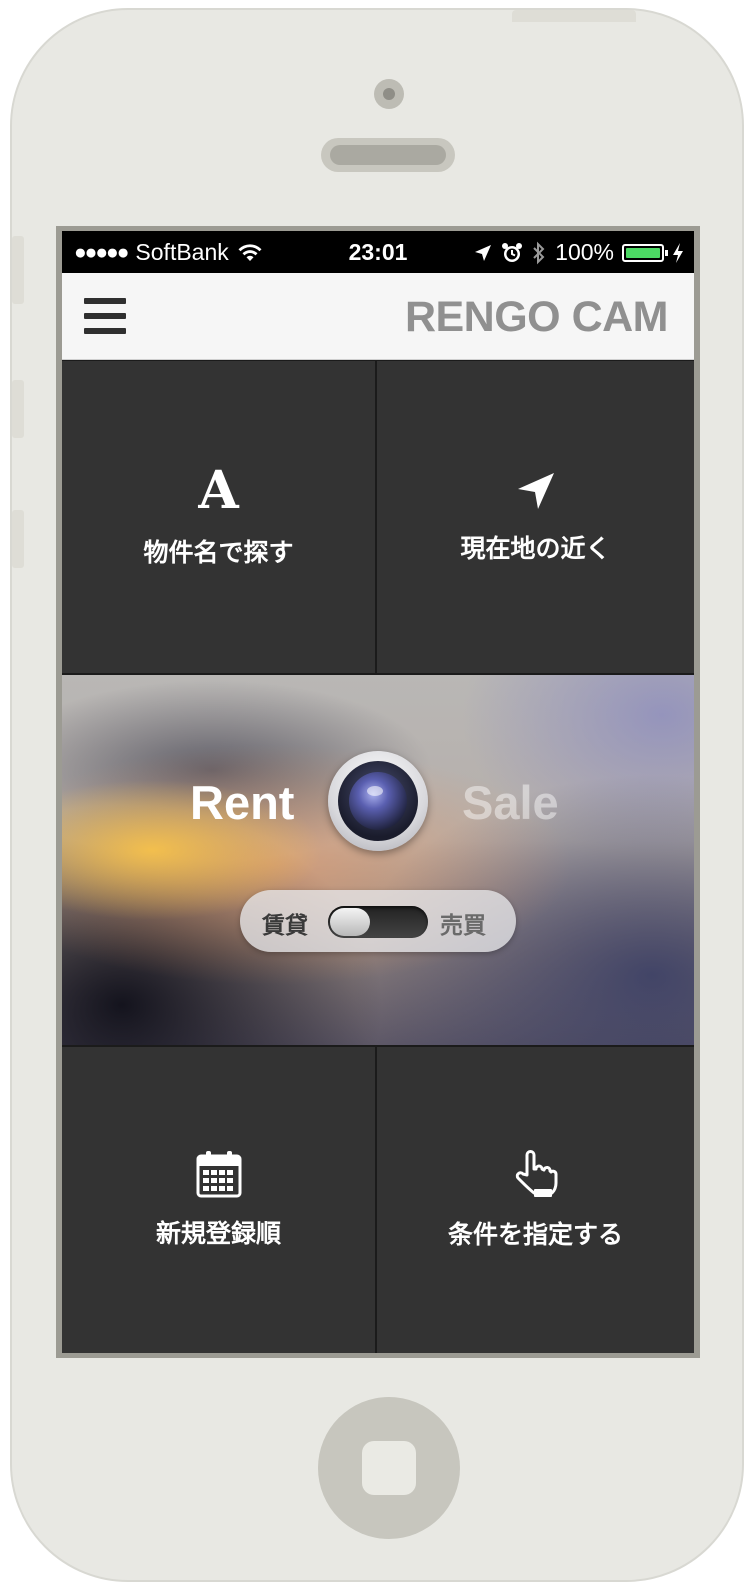 This screenshot has width=756, height=1589. I want to click on volume-up-button, so click(18, 409).